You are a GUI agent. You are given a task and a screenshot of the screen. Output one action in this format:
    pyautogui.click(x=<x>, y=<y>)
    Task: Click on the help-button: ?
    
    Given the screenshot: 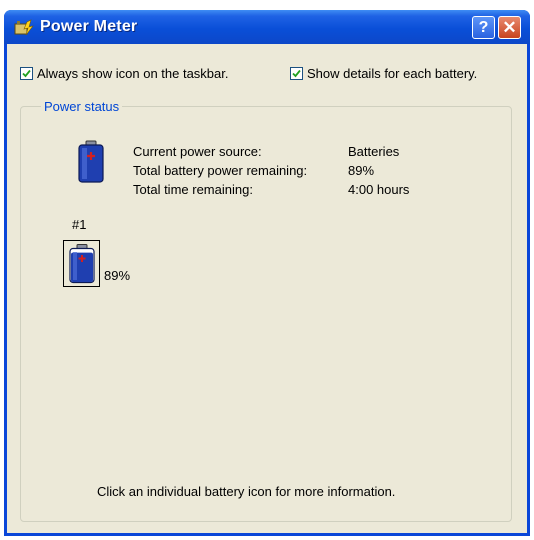 What is the action you would take?
    pyautogui.click(x=483, y=27)
    